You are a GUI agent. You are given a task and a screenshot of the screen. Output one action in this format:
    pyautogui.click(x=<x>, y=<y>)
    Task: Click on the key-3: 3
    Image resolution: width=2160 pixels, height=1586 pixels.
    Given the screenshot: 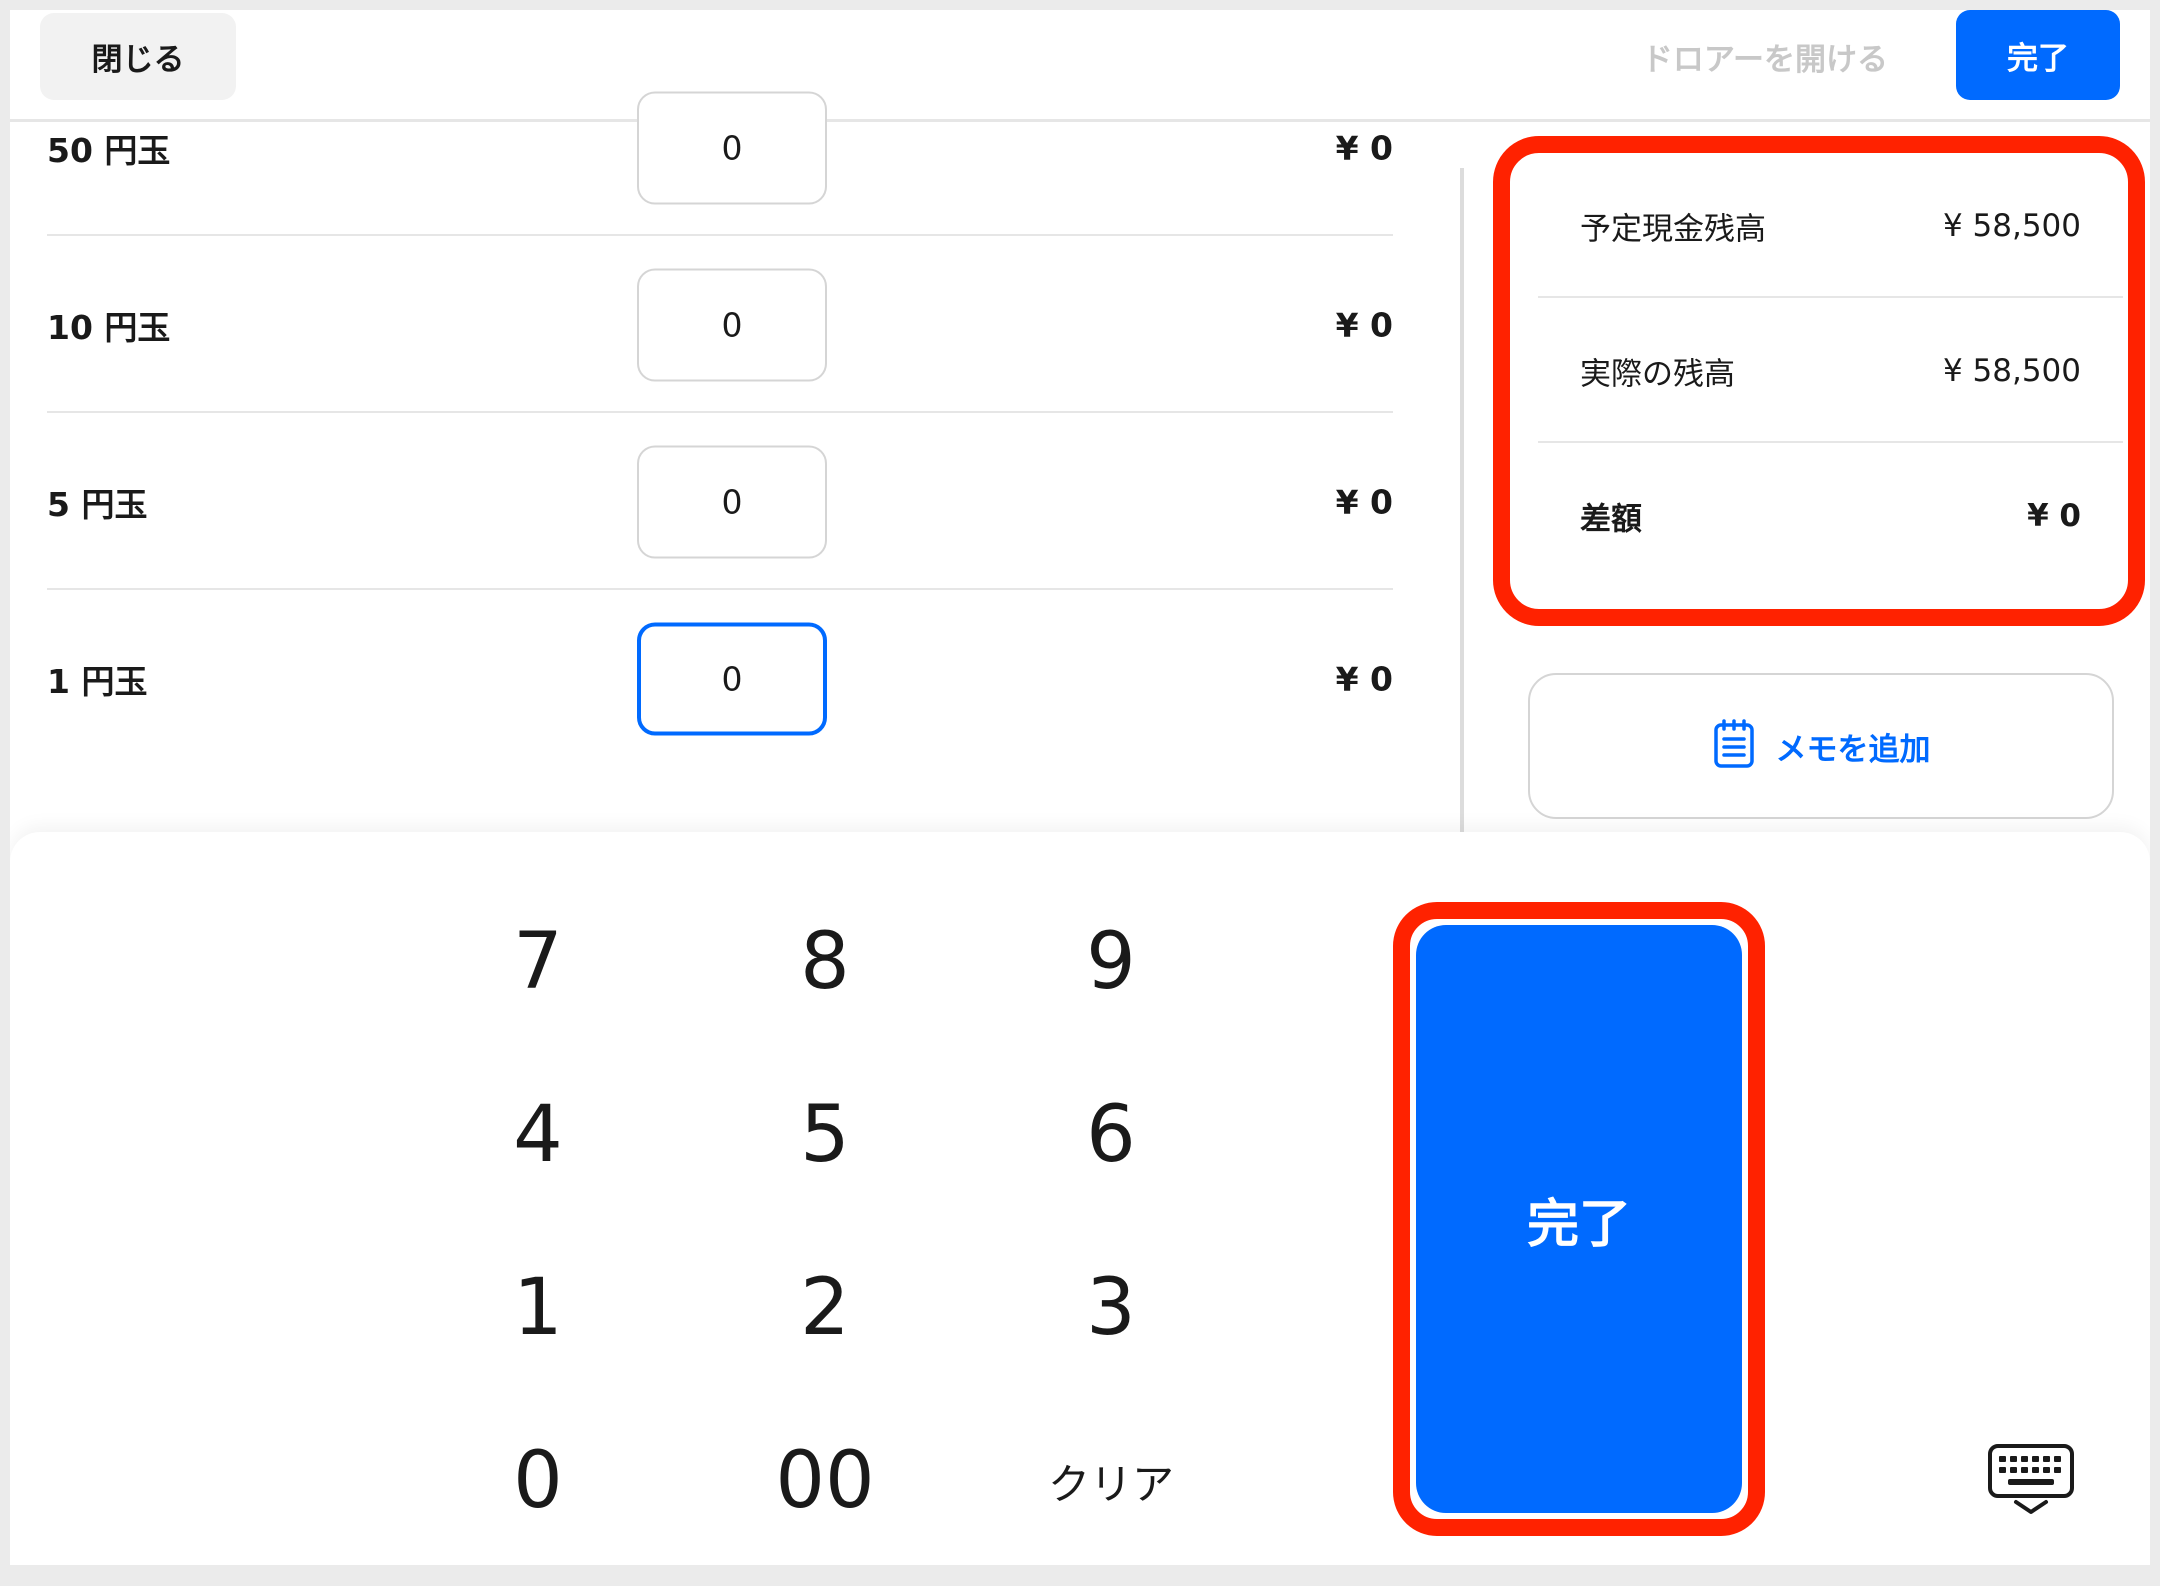 What is the action you would take?
    pyautogui.click(x=1111, y=1308)
    